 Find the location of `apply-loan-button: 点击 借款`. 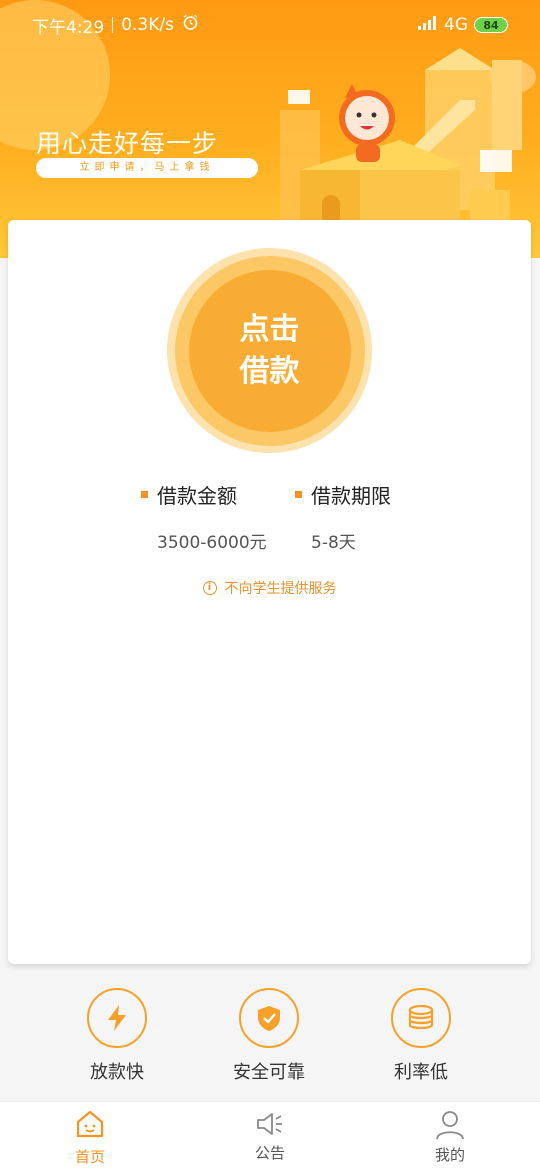

apply-loan-button: 点击 借款 is located at coordinates (269, 350).